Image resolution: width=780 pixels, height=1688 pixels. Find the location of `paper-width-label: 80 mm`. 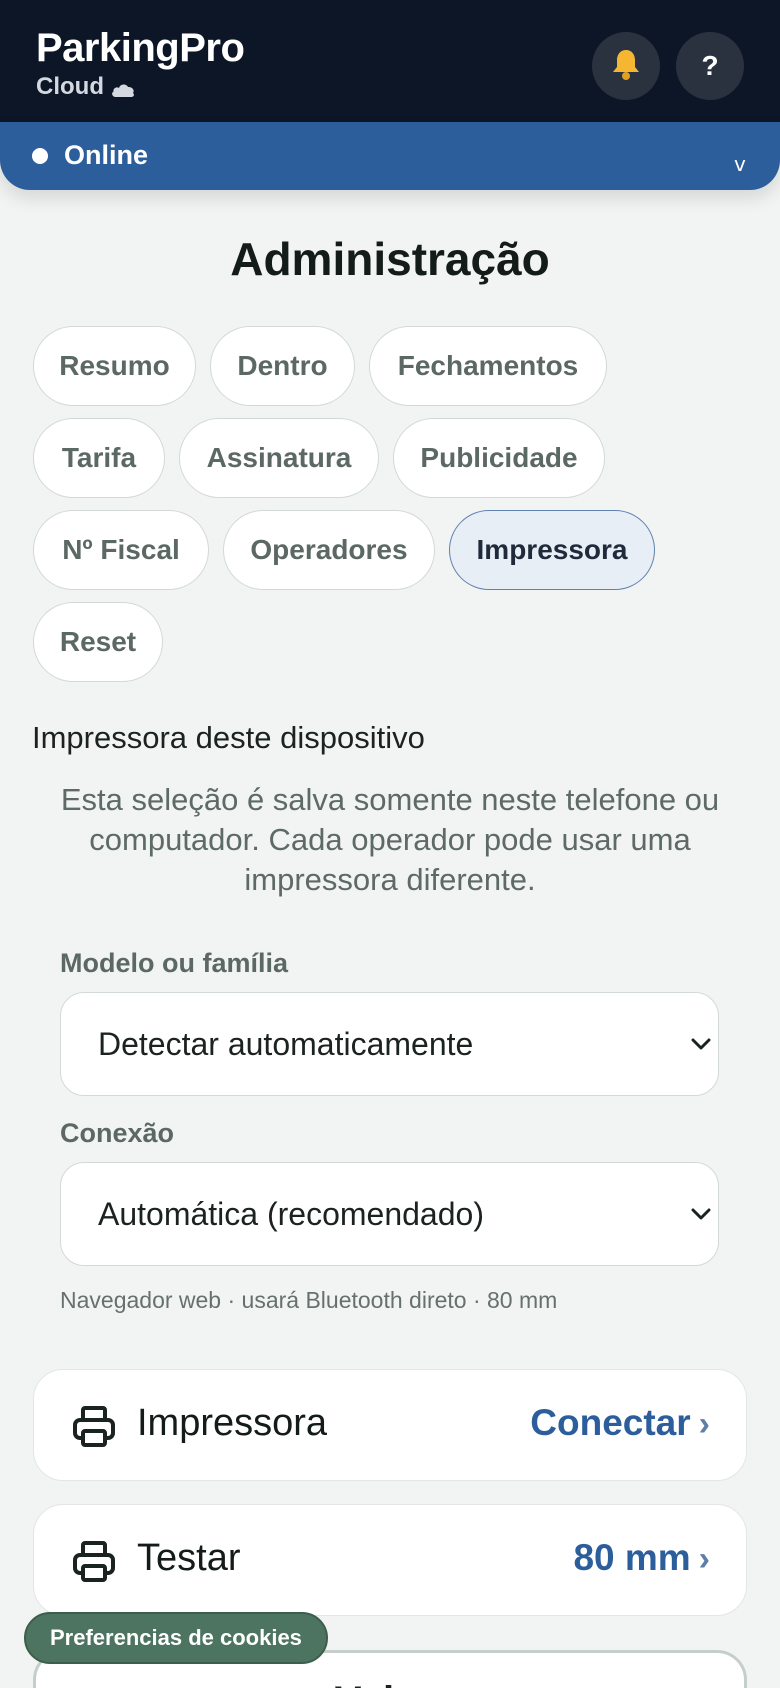

paper-width-label: 80 mm is located at coordinates (632, 1557).